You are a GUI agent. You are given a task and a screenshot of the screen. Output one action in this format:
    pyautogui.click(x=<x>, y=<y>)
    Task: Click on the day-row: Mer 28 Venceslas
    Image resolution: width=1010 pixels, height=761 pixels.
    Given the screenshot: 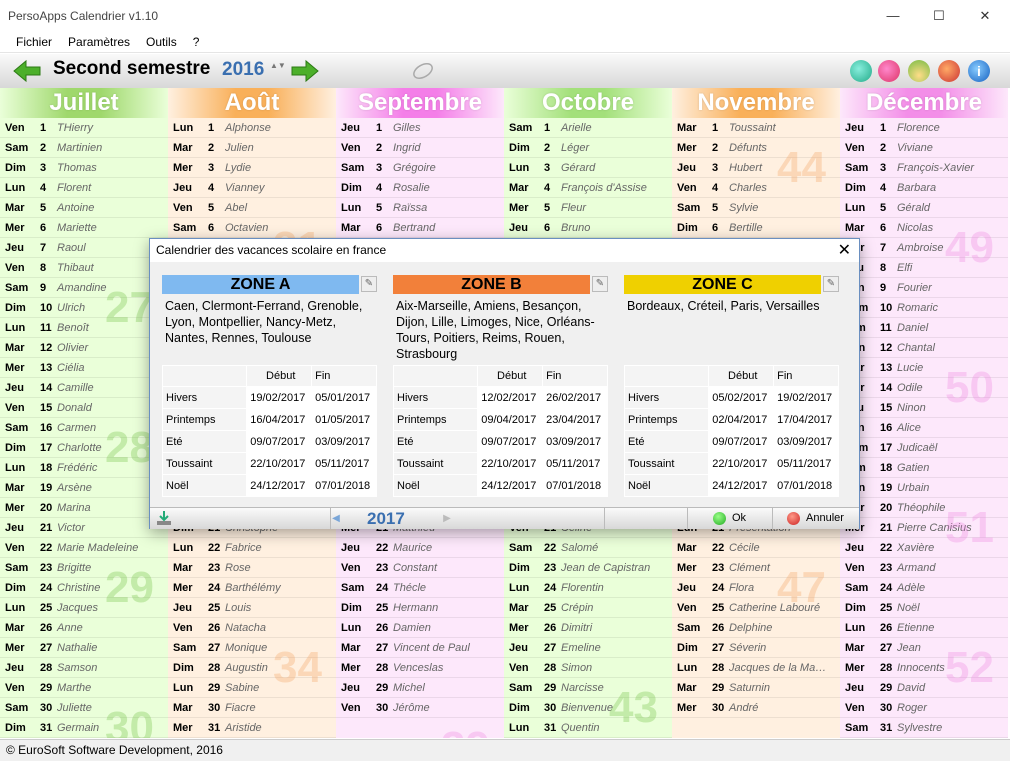 What is the action you would take?
    pyautogui.click(x=420, y=668)
    